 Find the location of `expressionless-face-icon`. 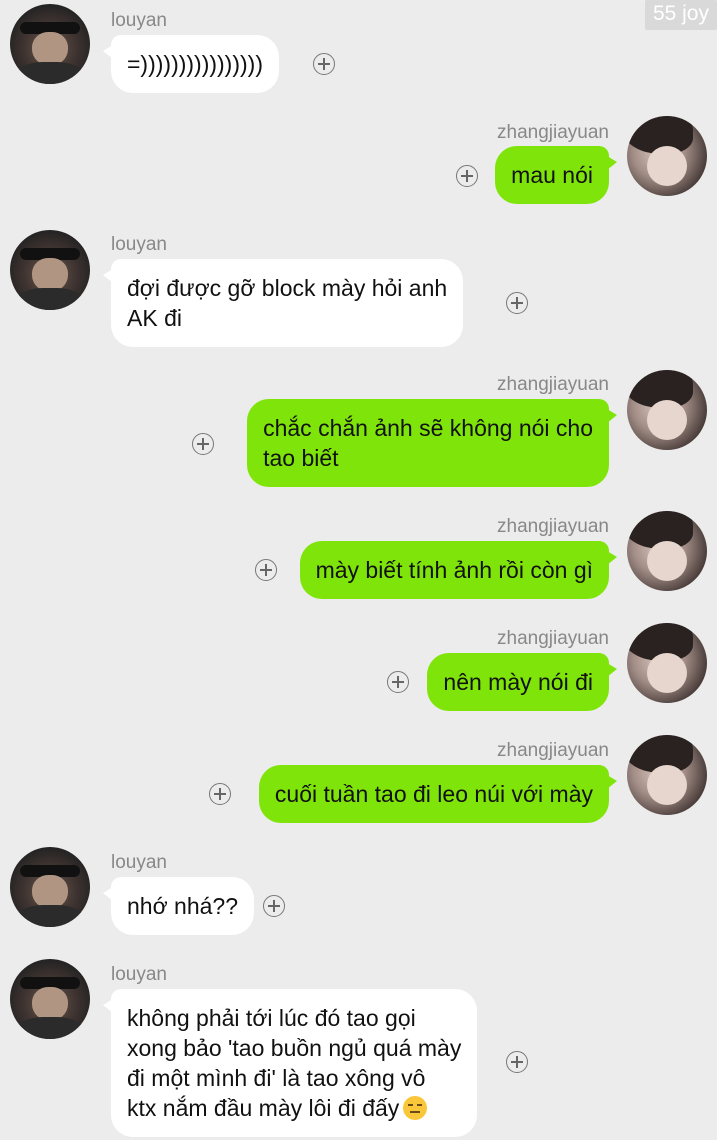

expressionless-face-icon is located at coordinates (415, 1108).